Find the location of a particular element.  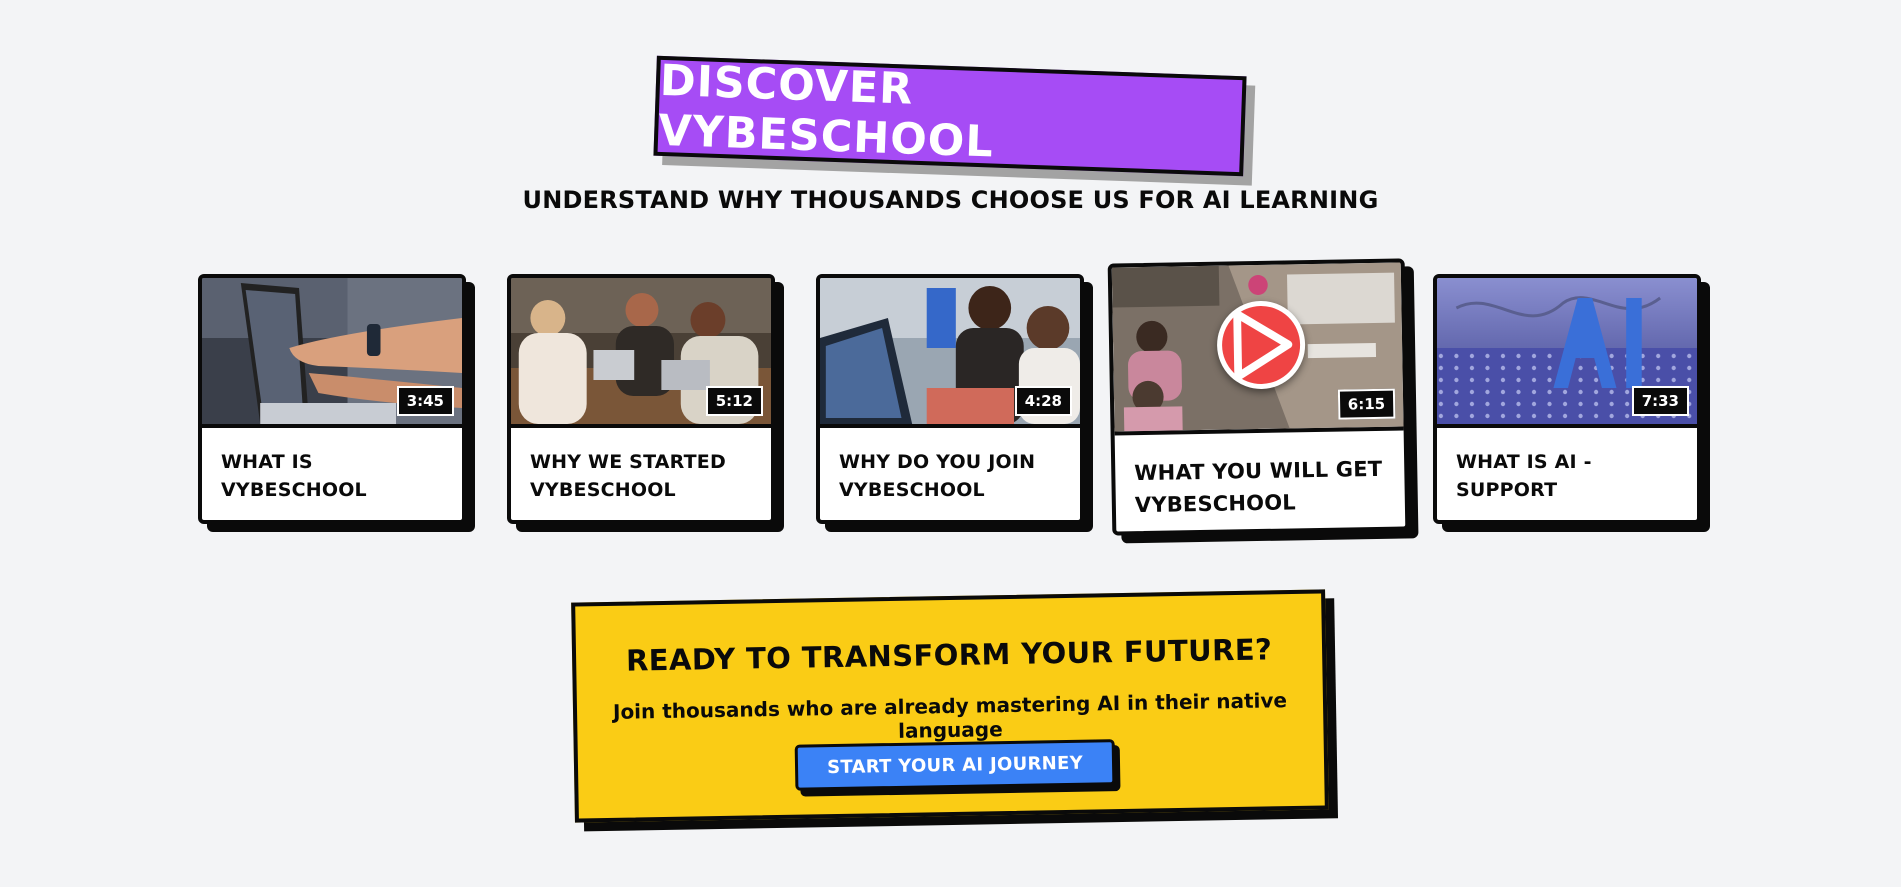

cta-title: READY TO TRANSFORM YOUR FUTURE? is located at coordinates (949, 655).